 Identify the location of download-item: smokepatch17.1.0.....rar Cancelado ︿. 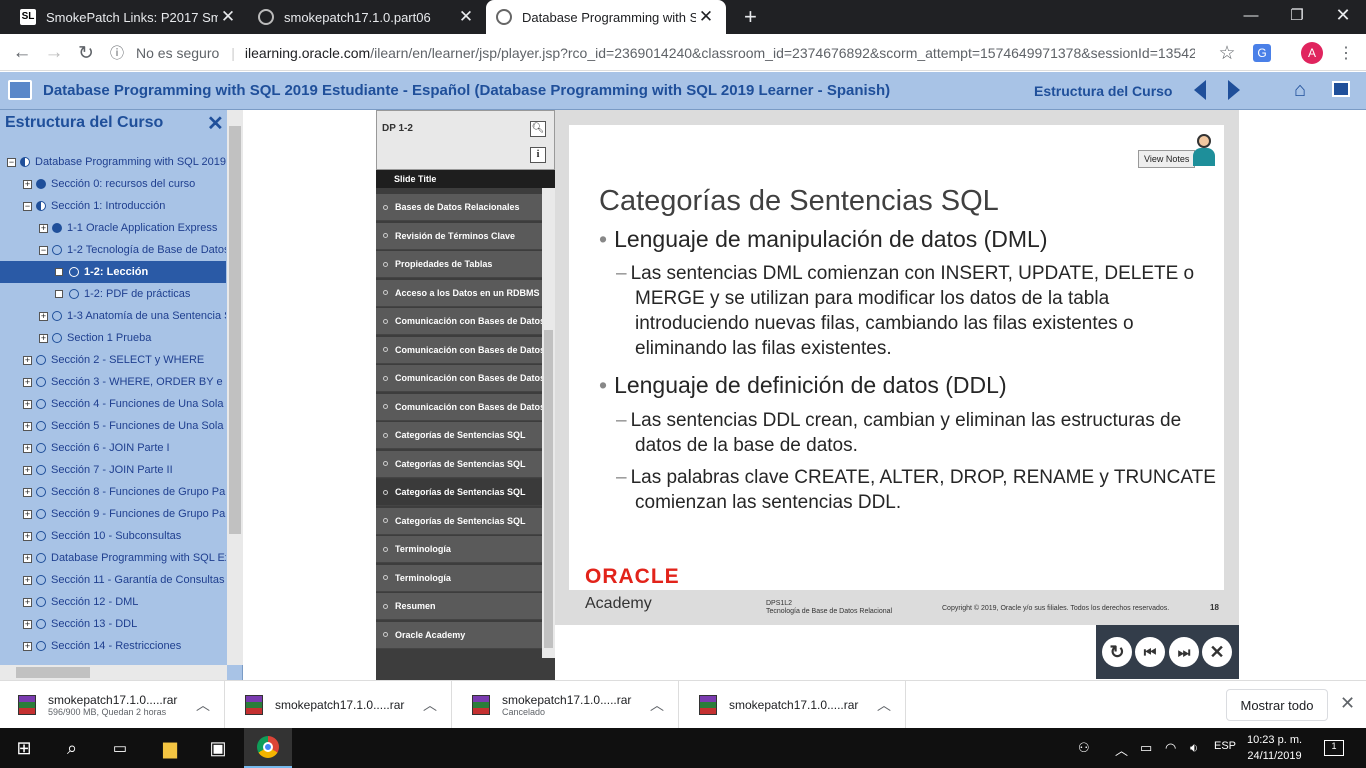
(566, 705).